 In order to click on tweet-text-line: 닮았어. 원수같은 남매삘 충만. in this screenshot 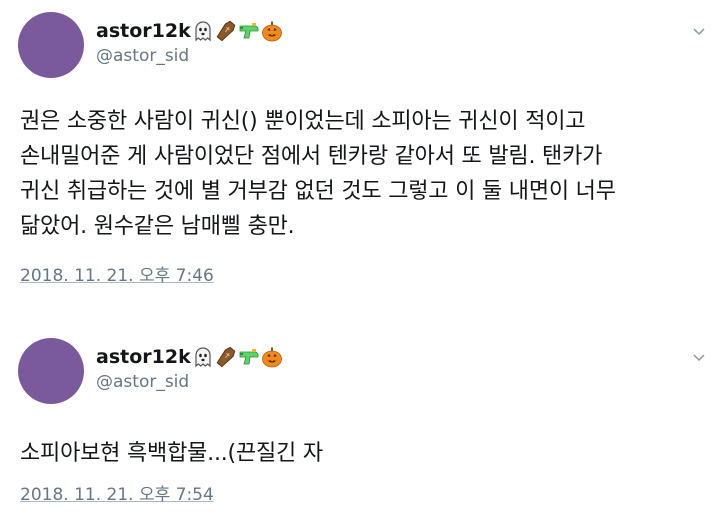, I will do `click(157, 226)`.